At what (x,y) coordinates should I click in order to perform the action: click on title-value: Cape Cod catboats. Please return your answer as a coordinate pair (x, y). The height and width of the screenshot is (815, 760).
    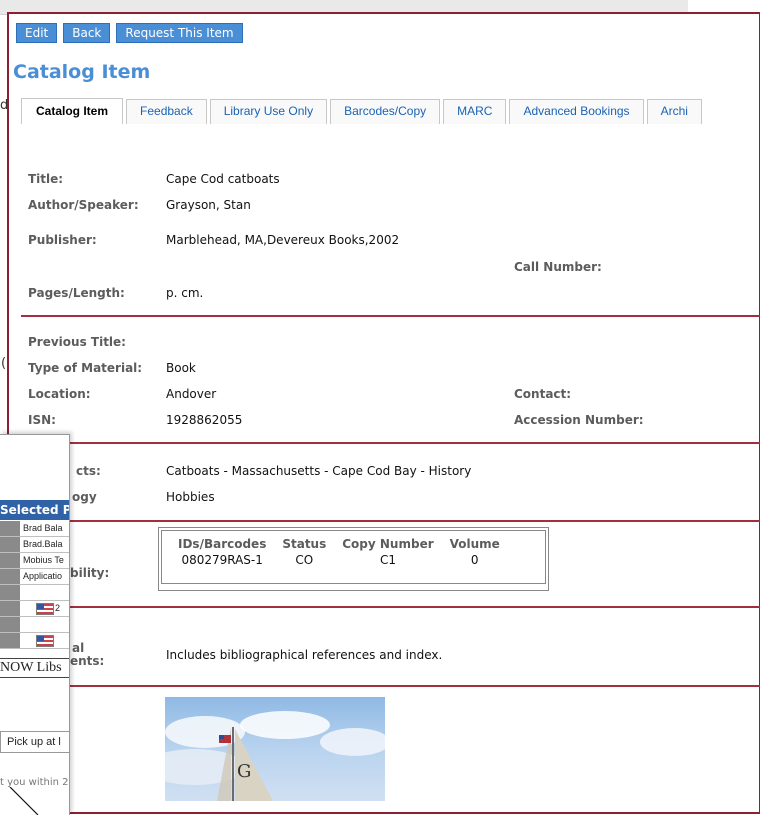
    Looking at the image, I should click on (223, 179).